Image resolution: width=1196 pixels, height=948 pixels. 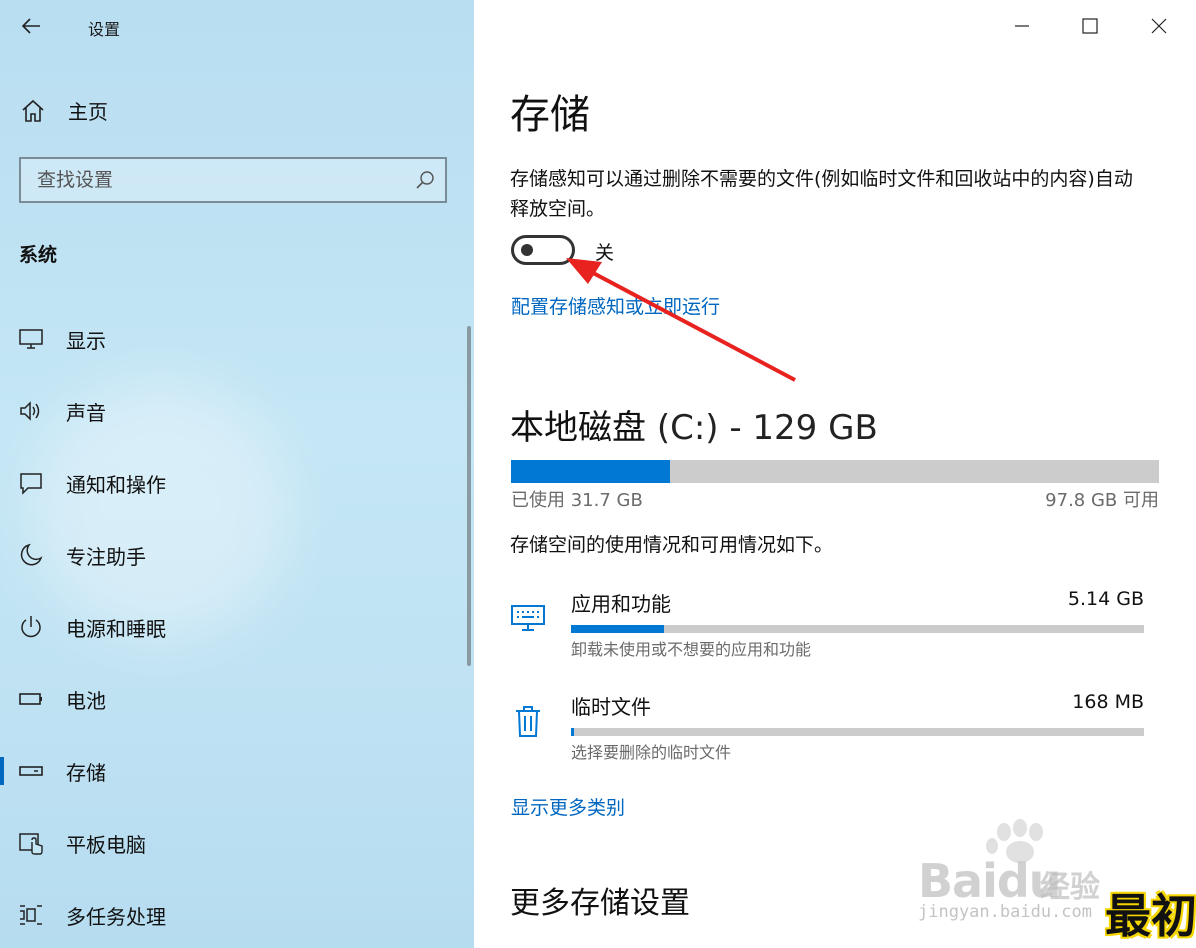 I want to click on sidebar-item-label: 平板电脑, so click(x=106, y=844).